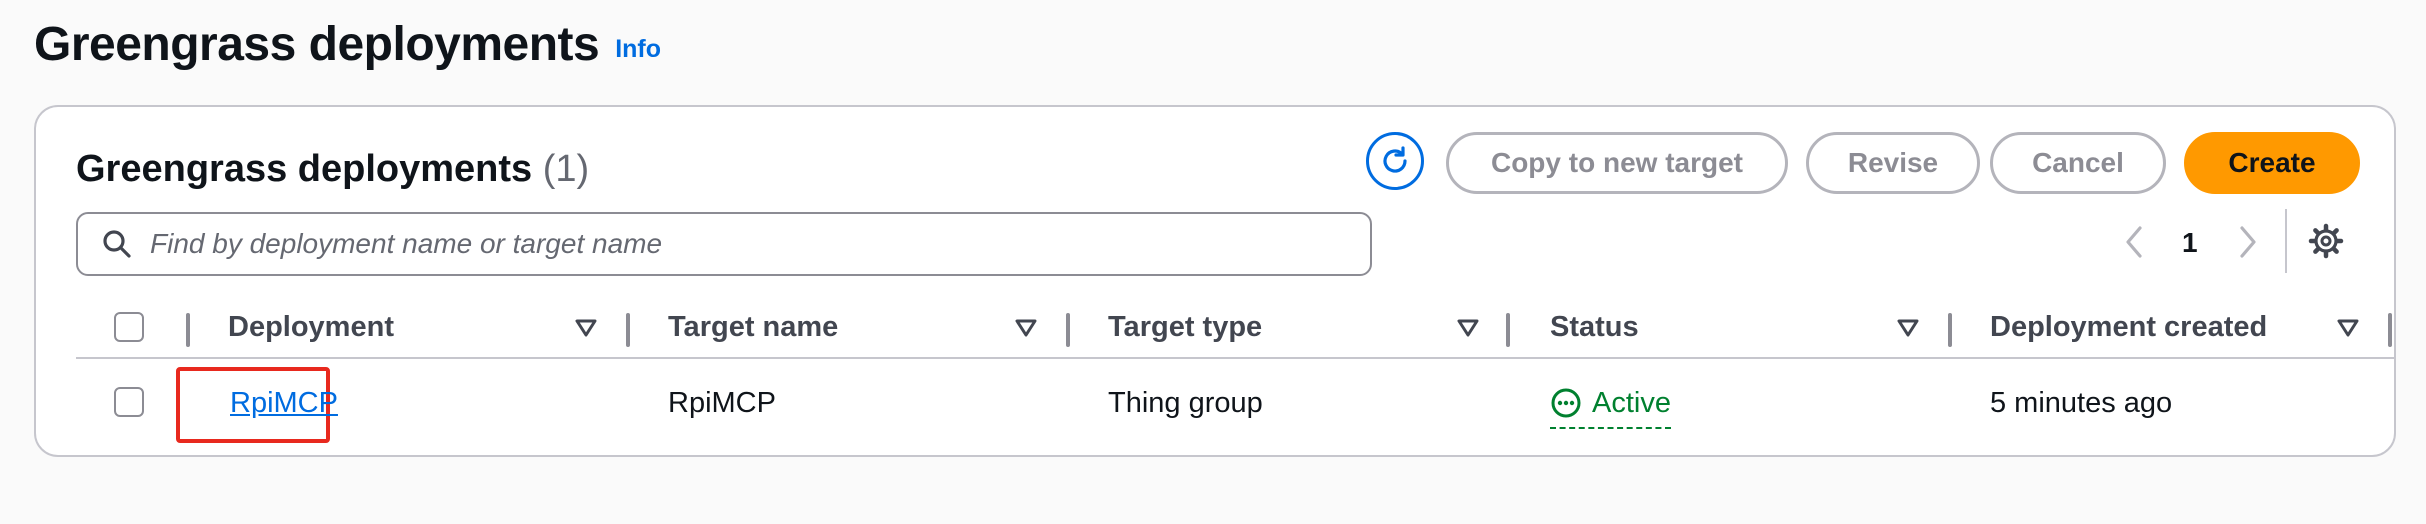 The image size is (2426, 524). Describe the element at coordinates (722, 403) in the screenshot. I see `target-name-cell: RpiMCP` at that location.